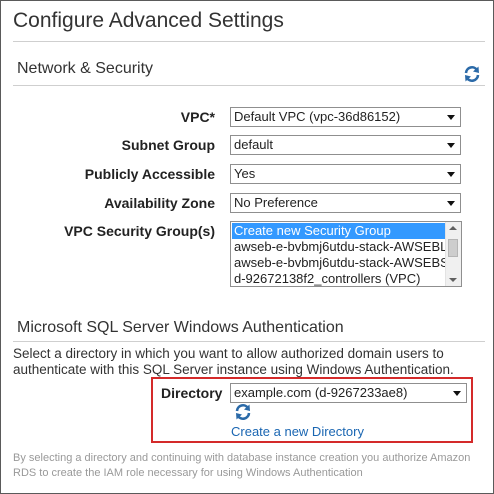 This screenshot has height=494, width=494. What do you see at coordinates (453, 248) in the screenshot?
I see `scroll-thumb` at bounding box center [453, 248].